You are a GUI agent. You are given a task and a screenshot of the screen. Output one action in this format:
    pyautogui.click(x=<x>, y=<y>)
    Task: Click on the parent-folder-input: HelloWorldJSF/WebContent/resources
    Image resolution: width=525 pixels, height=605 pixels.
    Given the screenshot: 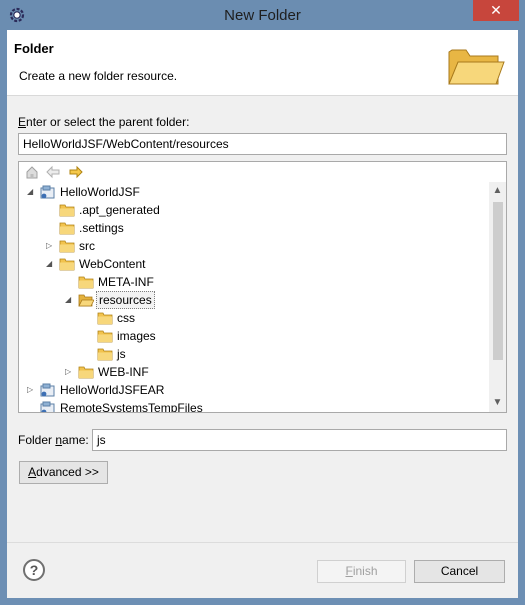 What is the action you would take?
    pyautogui.click(x=262, y=144)
    